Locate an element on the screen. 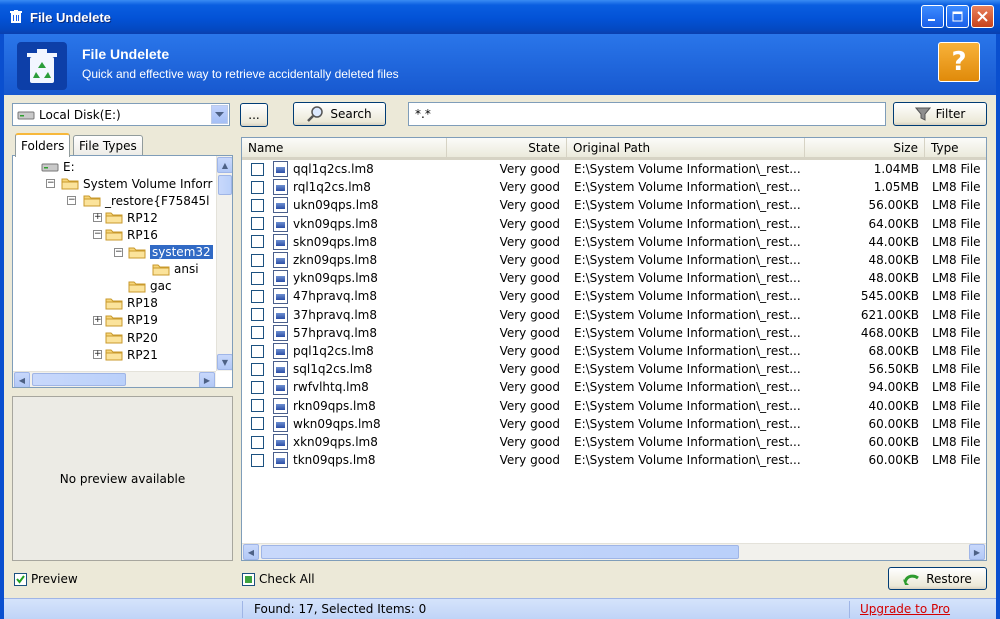  scroll-up-icon: ▲ is located at coordinates (224, 165).